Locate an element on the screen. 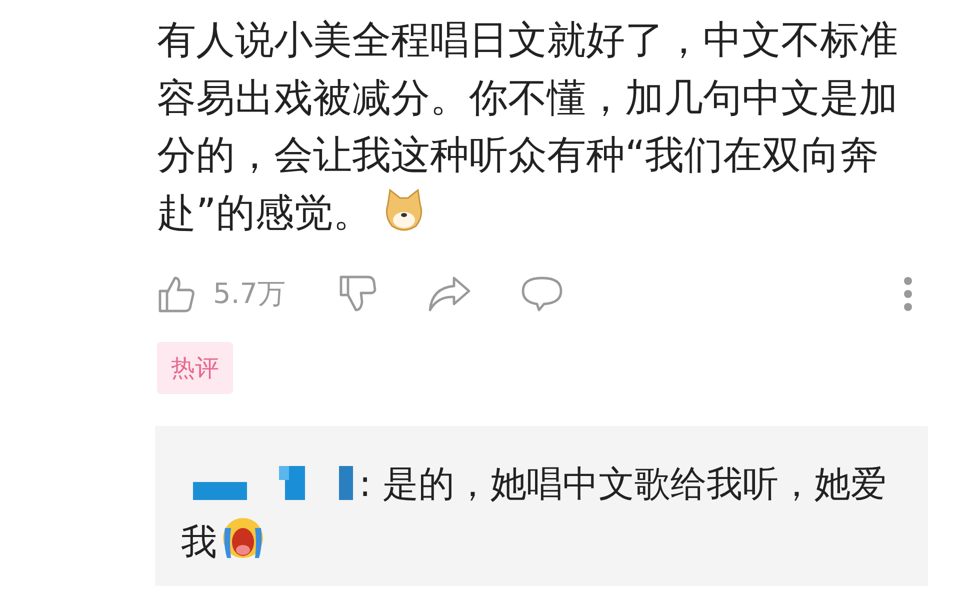 Image resolution: width=960 pixels, height=594 pixels. comment-icon is located at coordinates (542, 294).